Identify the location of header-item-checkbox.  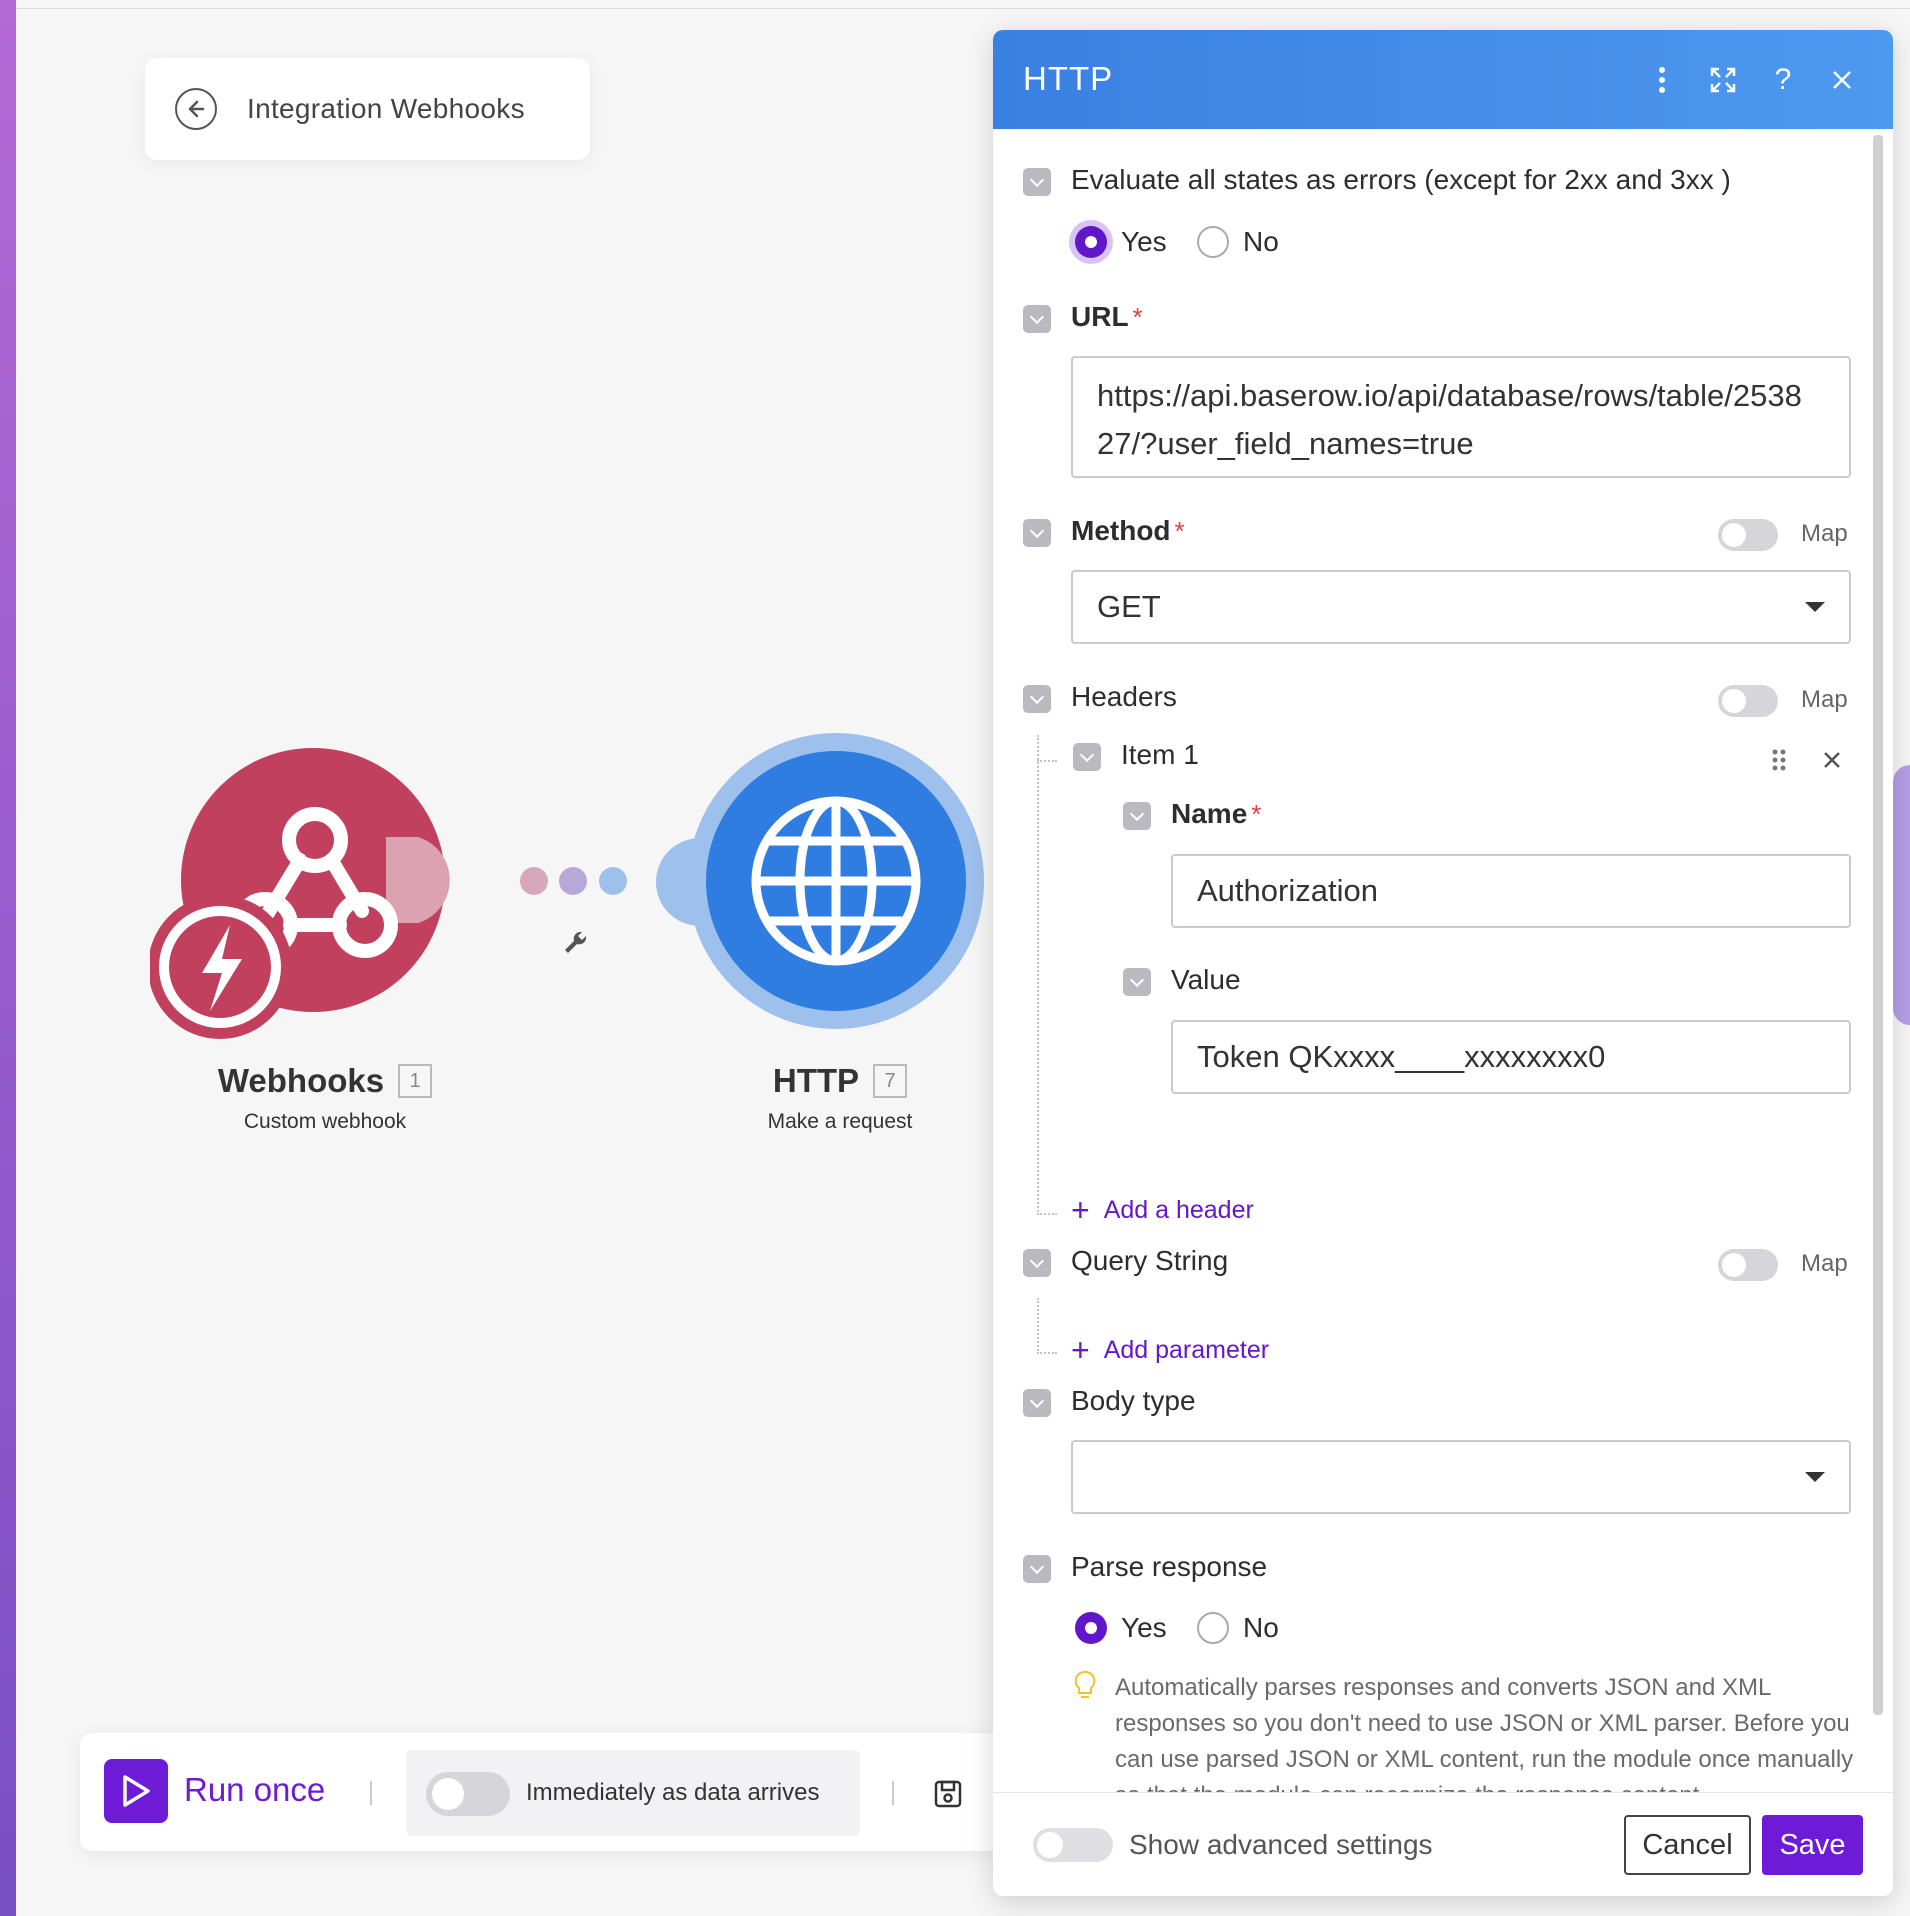
(1087, 757).